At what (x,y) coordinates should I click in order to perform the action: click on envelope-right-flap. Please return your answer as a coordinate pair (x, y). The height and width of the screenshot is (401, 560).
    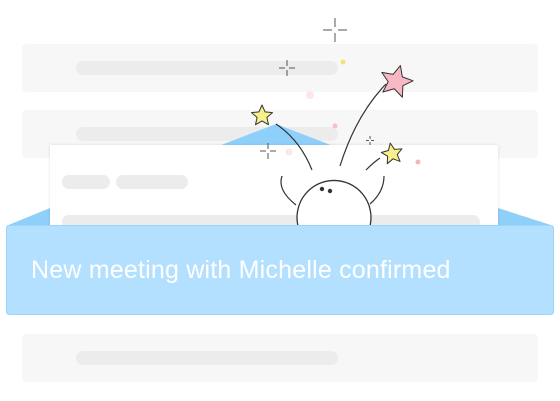
    Looking at the image, I should click on (526, 217).